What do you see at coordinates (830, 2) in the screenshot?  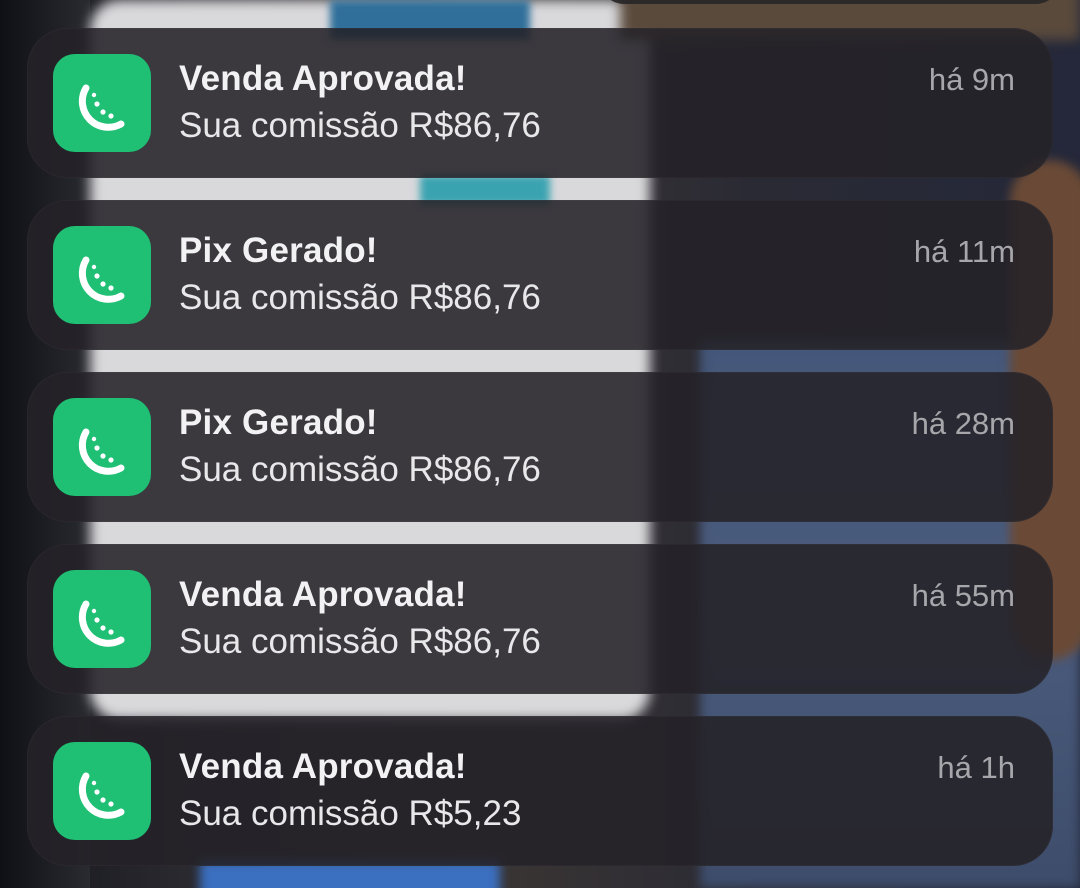 I see `previous-notification-edge` at bounding box center [830, 2].